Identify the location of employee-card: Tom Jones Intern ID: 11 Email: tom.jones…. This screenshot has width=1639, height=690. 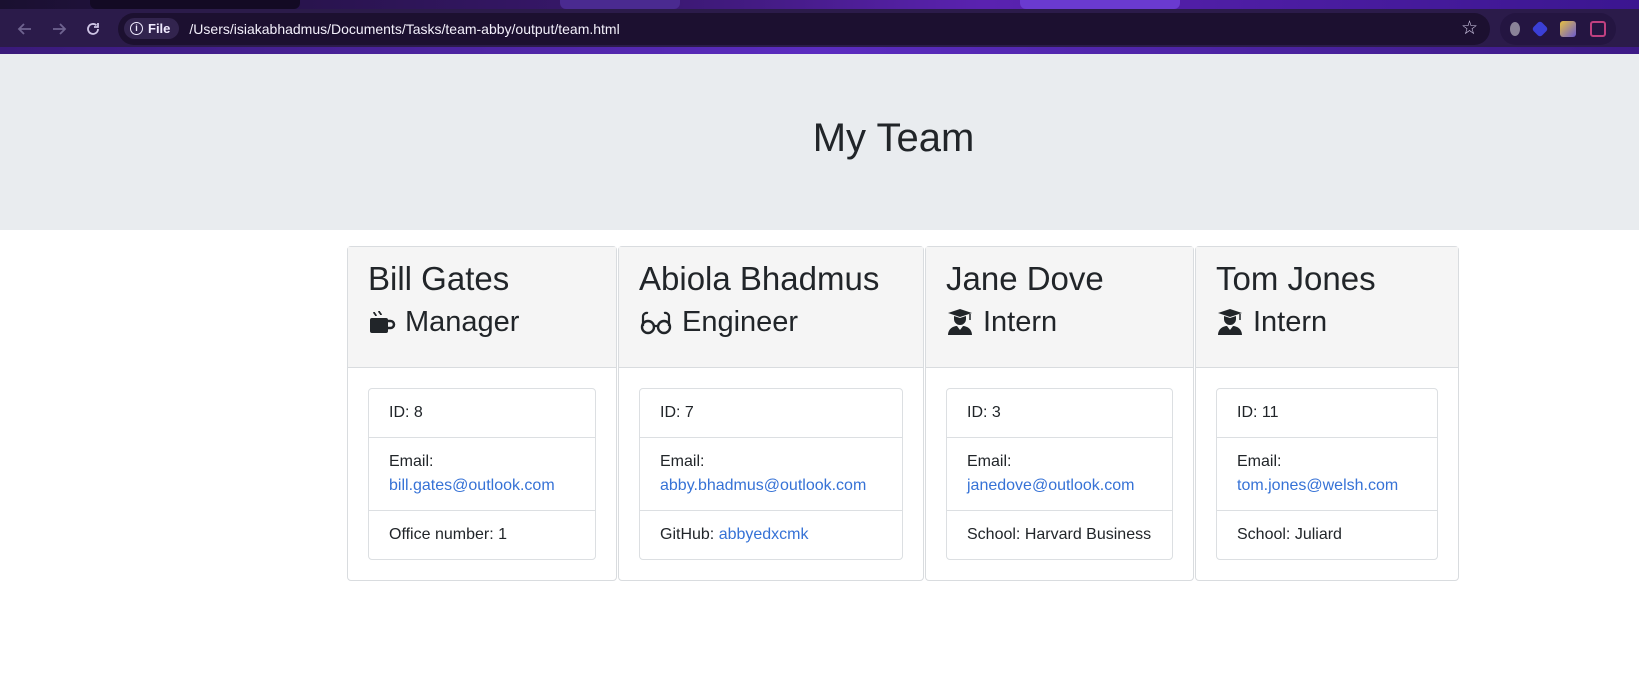
(1327, 413).